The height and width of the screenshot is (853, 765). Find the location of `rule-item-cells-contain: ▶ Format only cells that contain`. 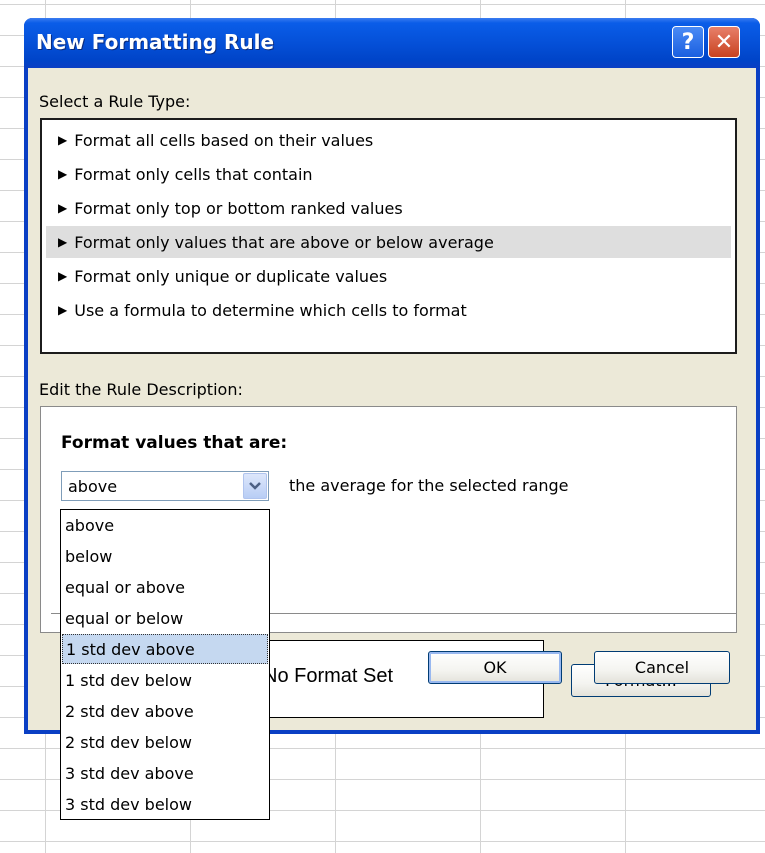

rule-item-cells-contain: ▶ Format only cells that contain is located at coordinates (388, 174).